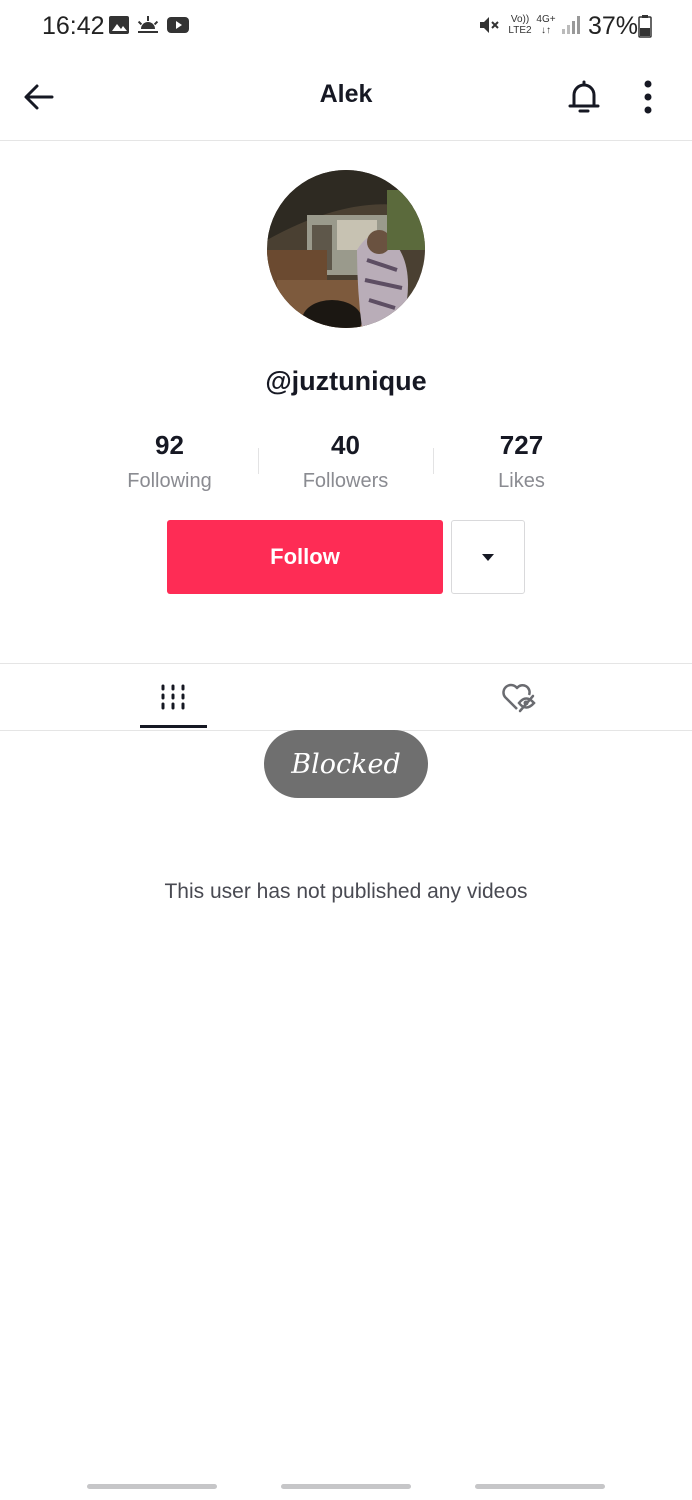 The height and width of the screenshot is (1500, 692). I want to click on avatar-photo, so click(346, 249).